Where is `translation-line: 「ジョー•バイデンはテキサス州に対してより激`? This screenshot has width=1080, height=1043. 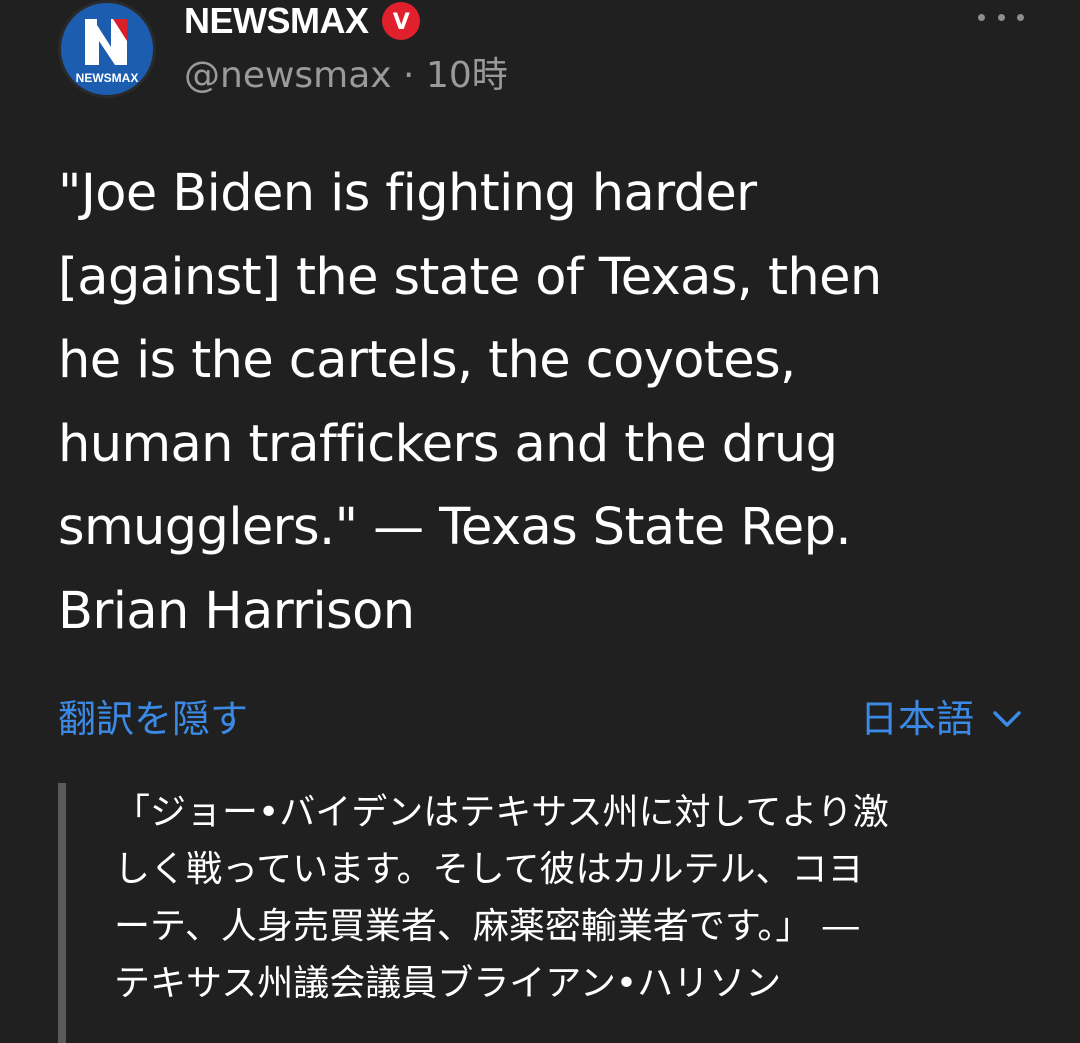
translation-line: 「ジョー•バイデンはテキサス州に対してより激 is located at coordinates (501, 812).